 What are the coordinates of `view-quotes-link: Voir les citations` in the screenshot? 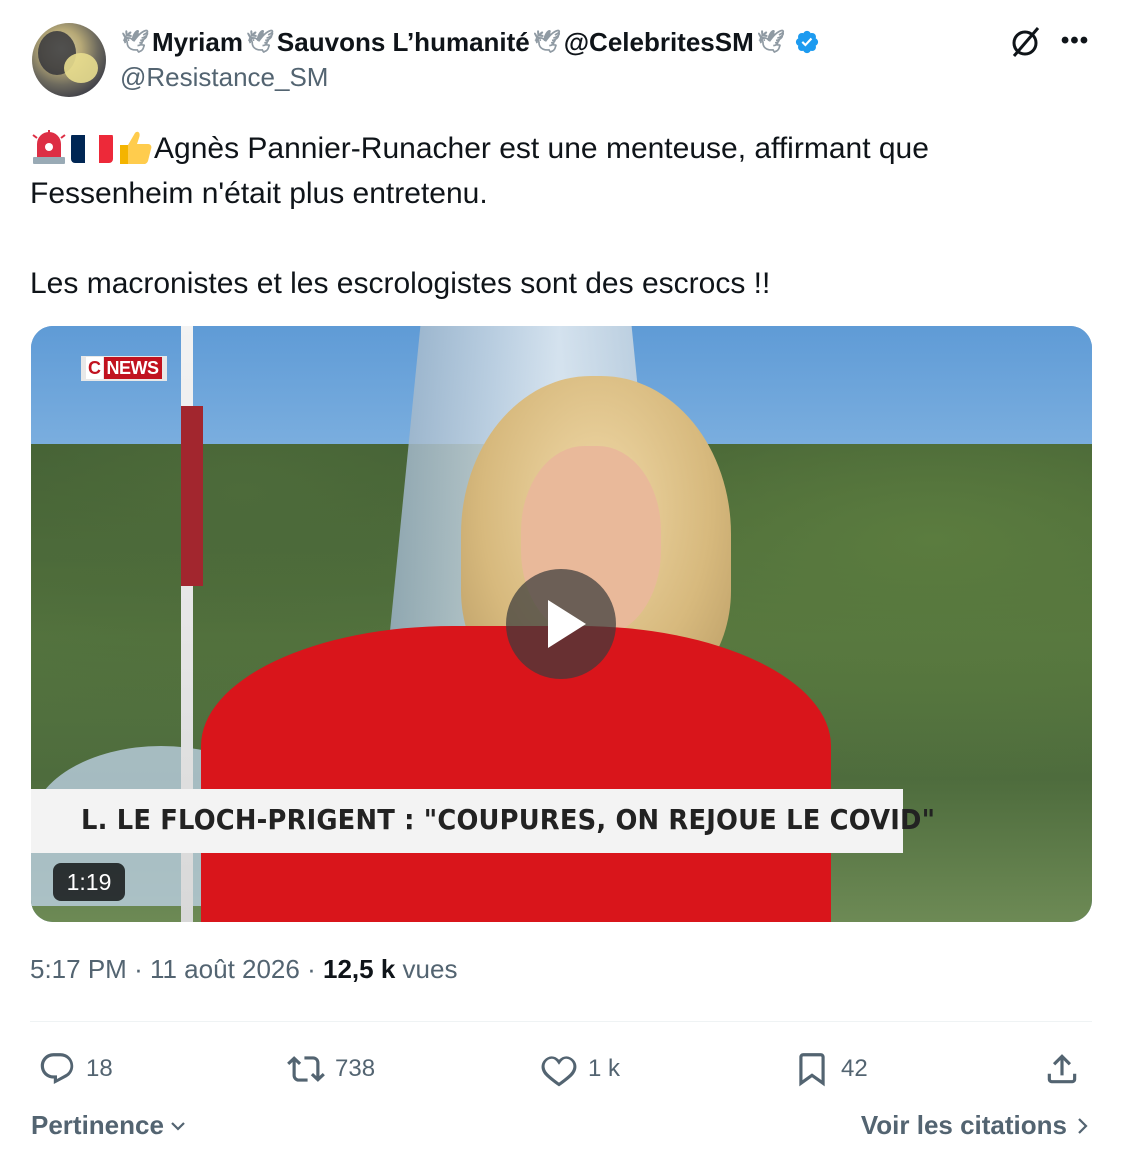 It's located at (976, 1125).